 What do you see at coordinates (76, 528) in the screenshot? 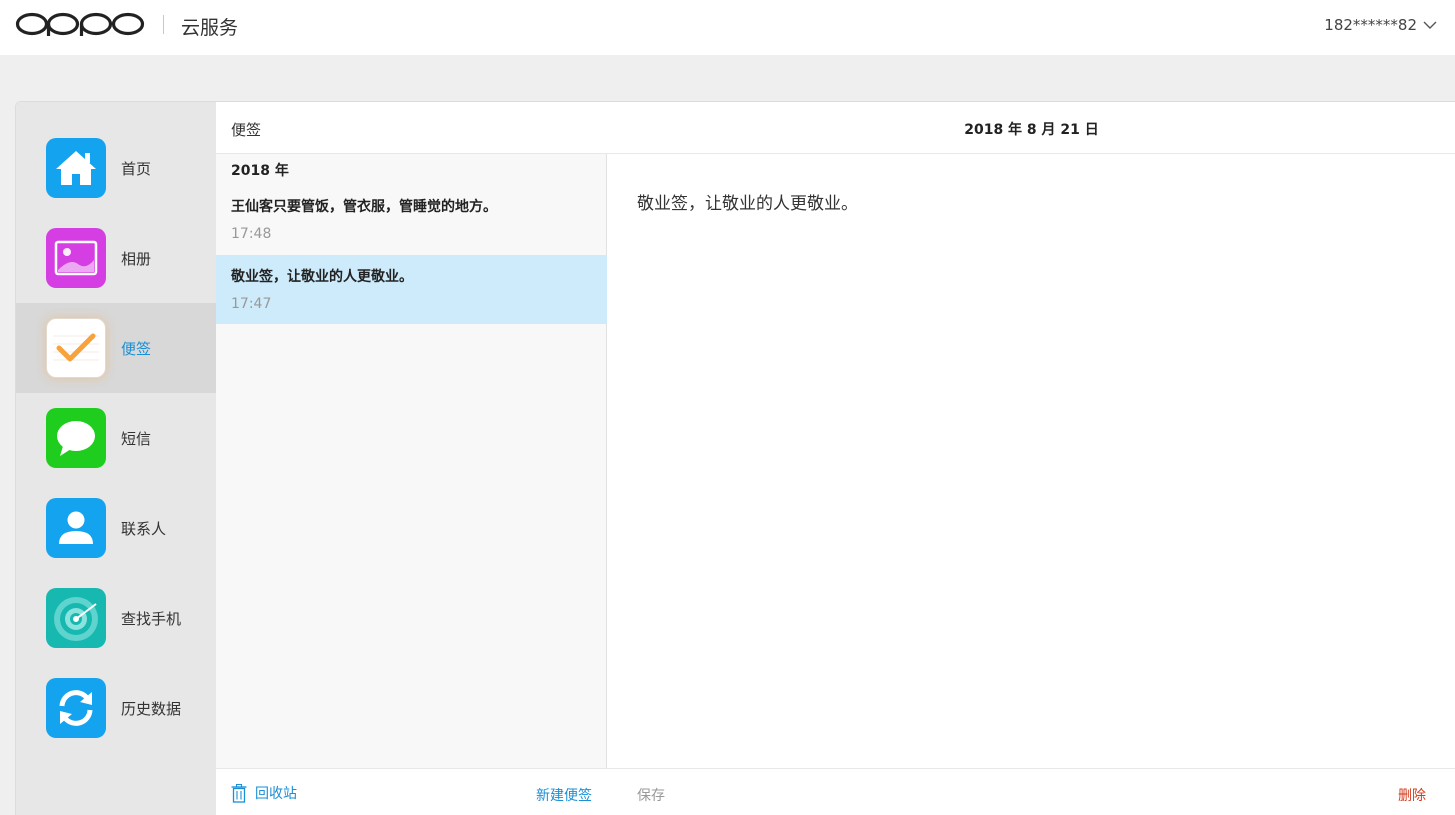
I see `person-icon` at bounding box center [76, 528].